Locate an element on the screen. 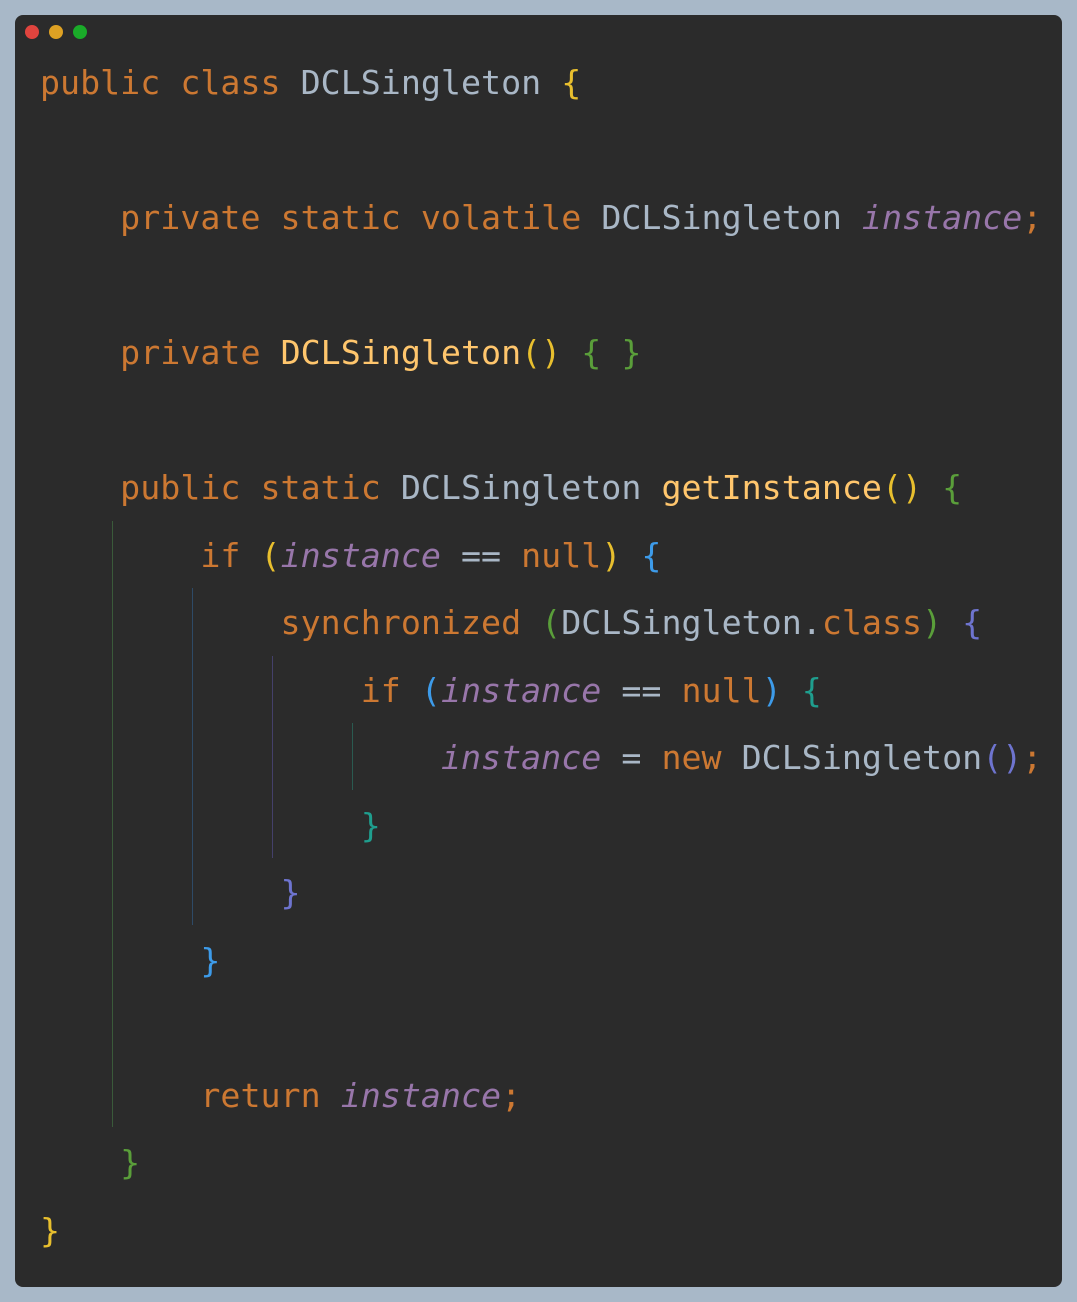  code-token: synchronized is located at coordinates (291, 622).